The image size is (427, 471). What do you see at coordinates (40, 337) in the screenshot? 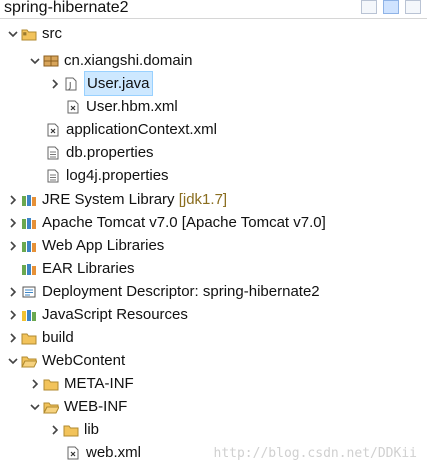
I see `tree-item-build: build` at bounding box center [40, 337].